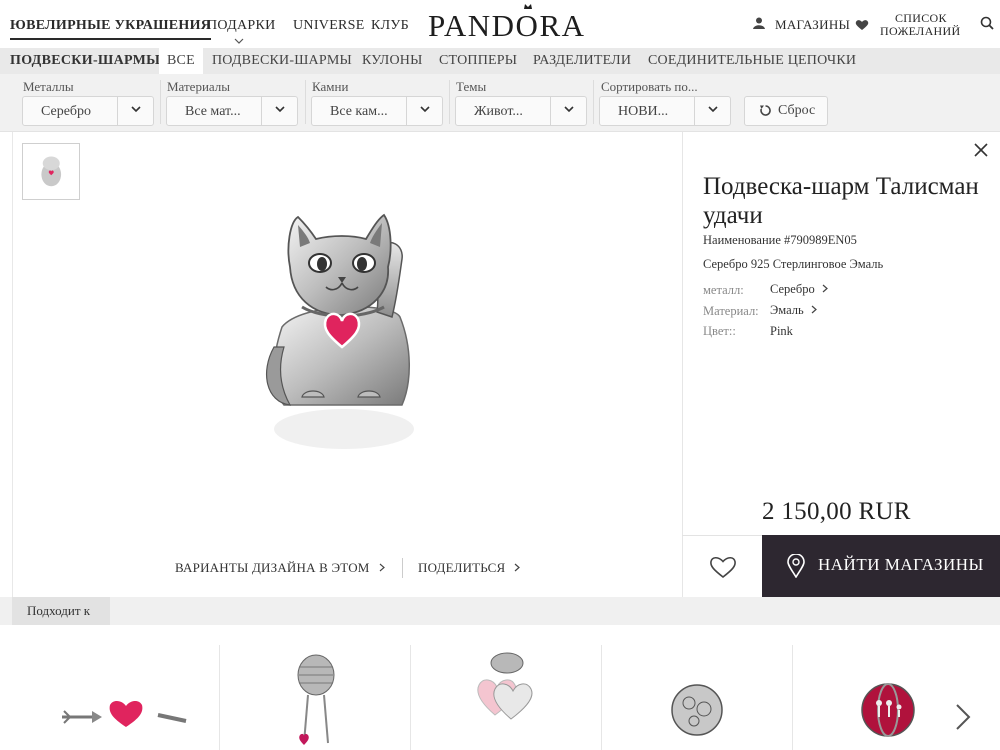  Describe the element at coordinates (901, 564) in the screenshot. I see `find-stores-label: НАЙТИ МАГАЗИНЫ` at that location.